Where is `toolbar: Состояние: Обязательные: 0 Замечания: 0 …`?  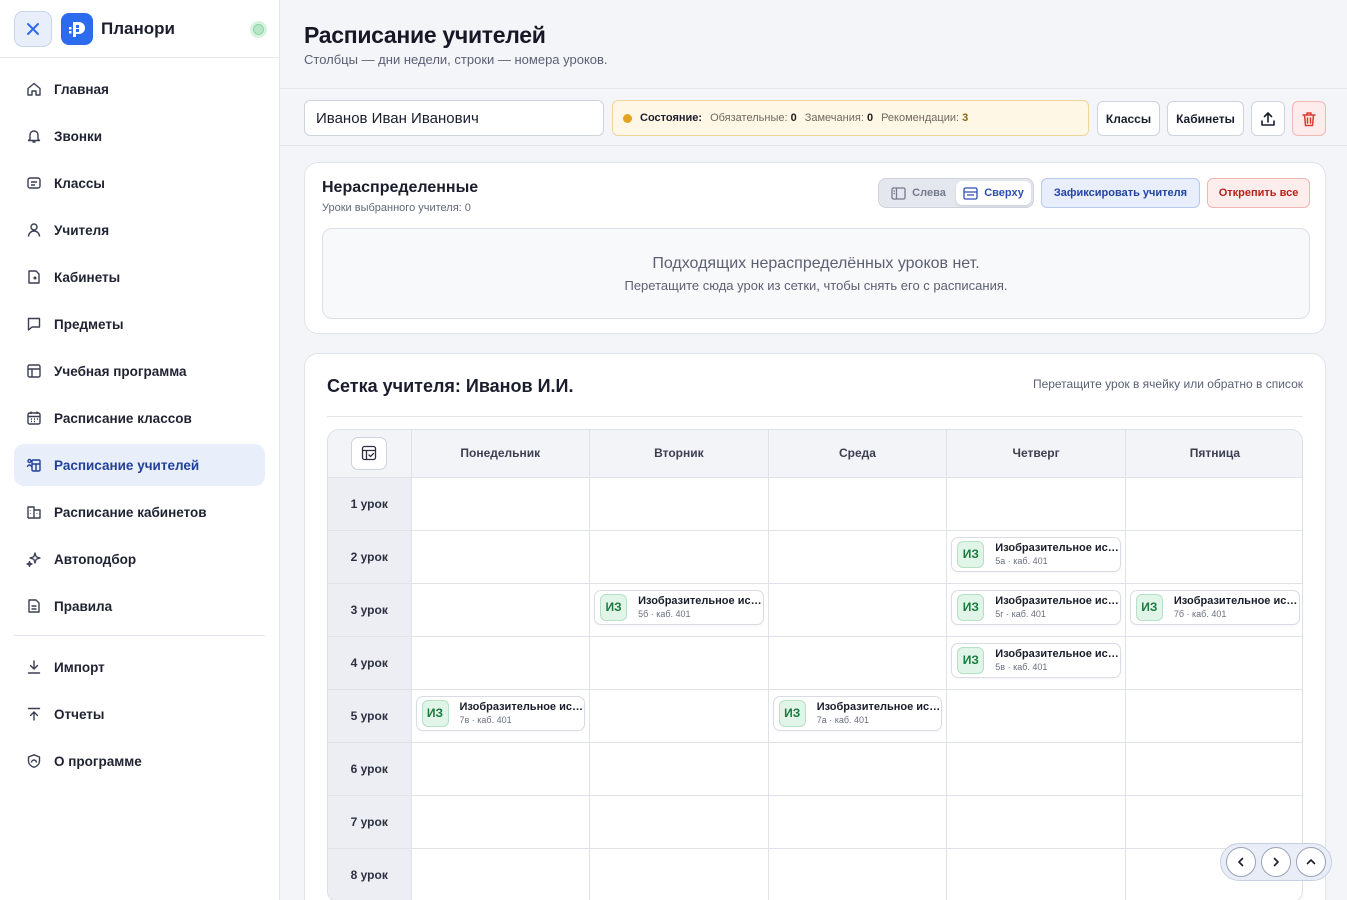
toolbar: Состояние: Обязательные: 0 Замечания: 0 … is located at coordinates (813, 117).